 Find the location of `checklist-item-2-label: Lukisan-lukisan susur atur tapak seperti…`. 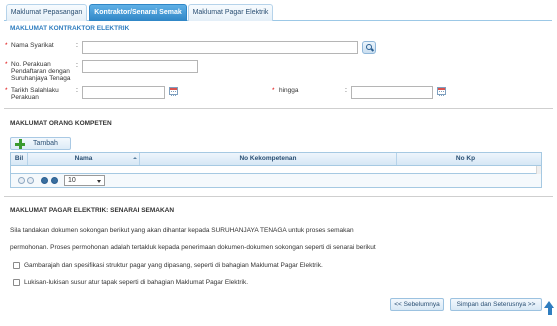

checklist-item-2-label: Lukisan-lukisan susur atur tapak seperti… is located at coordinates (136, 282).